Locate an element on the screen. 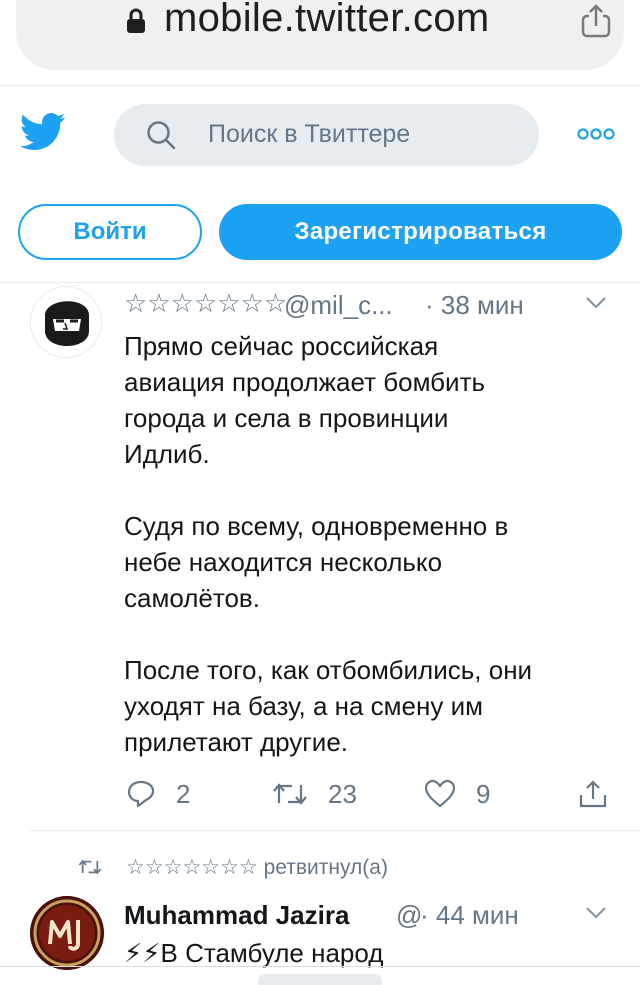 This screenshot has height=985, width=640. share-action is located at coordinates (593, 794).